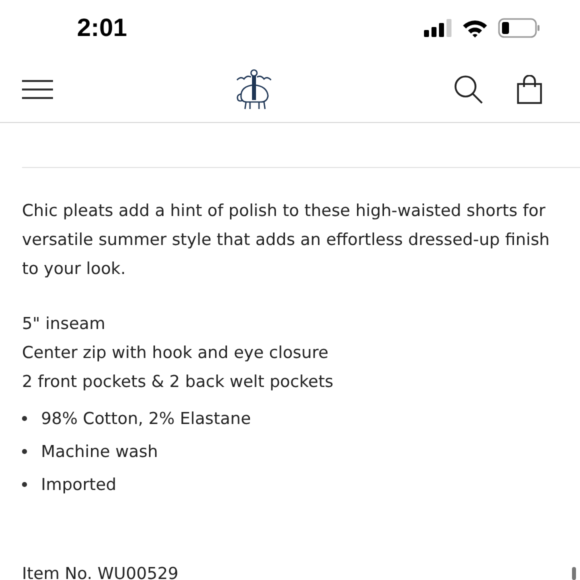  Describe the element at coordinates (468, 89) in the screenshot. I see `search-icon` at that location.